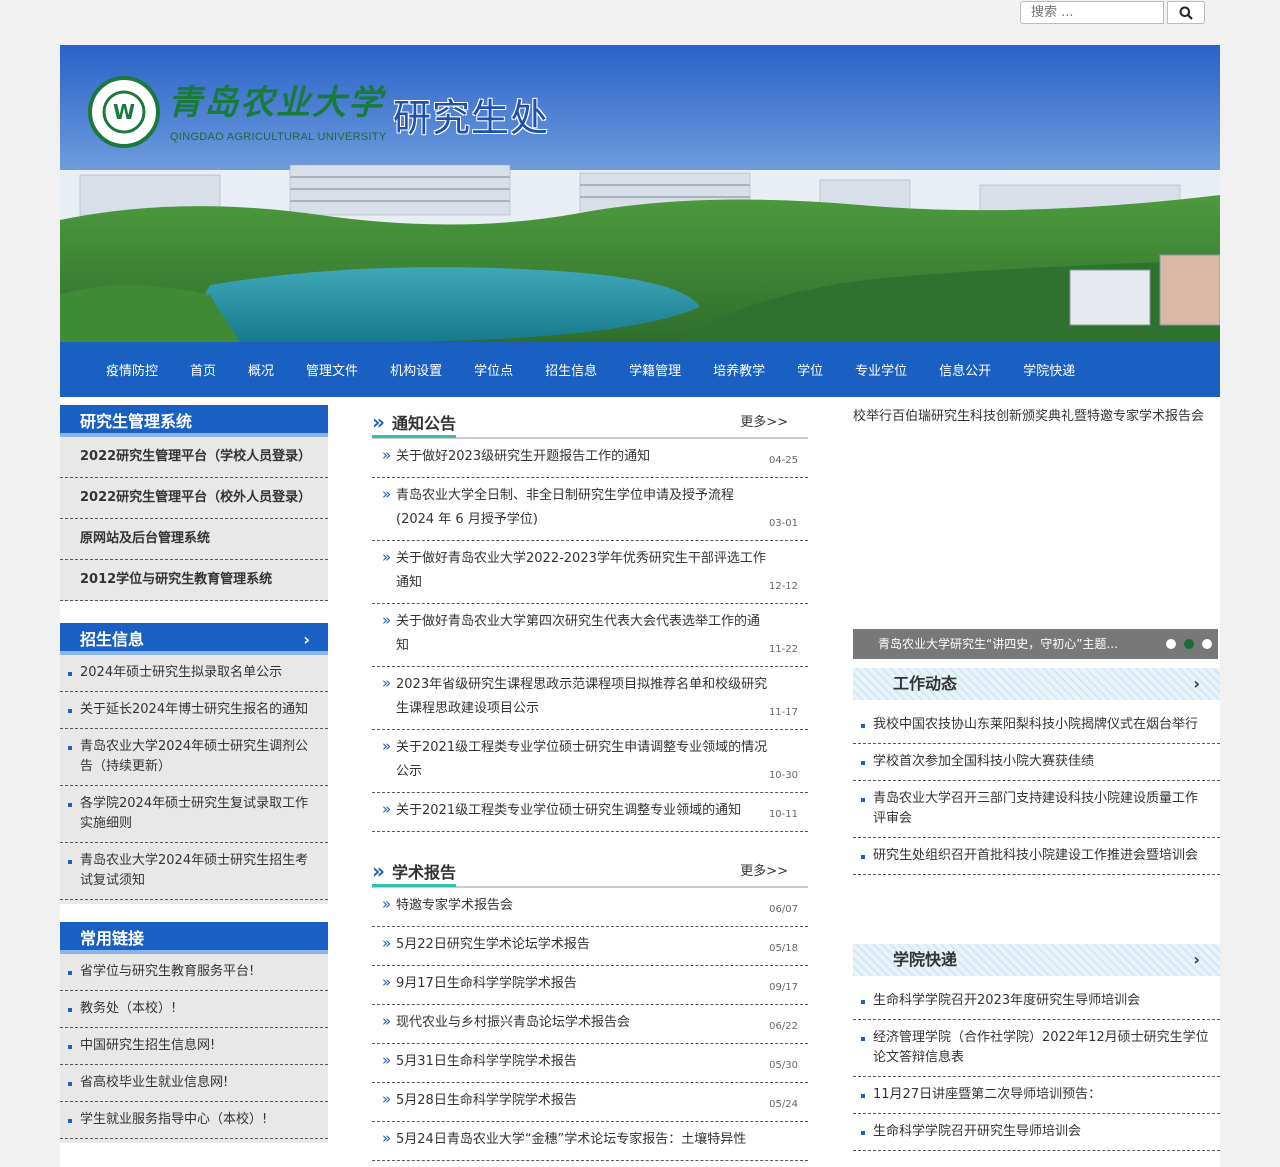 The image size is (1280, 1167). What do you see at coordinates (493, 369) in the screenshot?
I see `nav-item: 学位点` at bounding box center [493, 369].